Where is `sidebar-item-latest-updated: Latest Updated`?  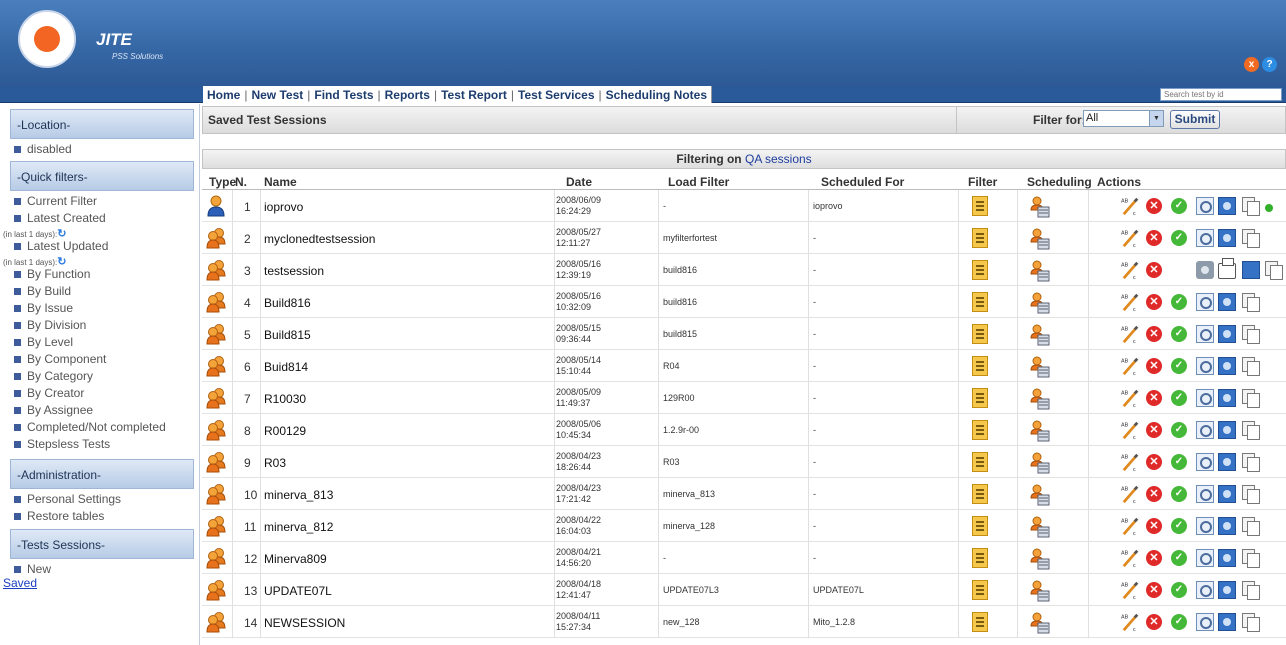
sidebar-item-latest-updated: Latest Updated is located at coordinates (99, 246).